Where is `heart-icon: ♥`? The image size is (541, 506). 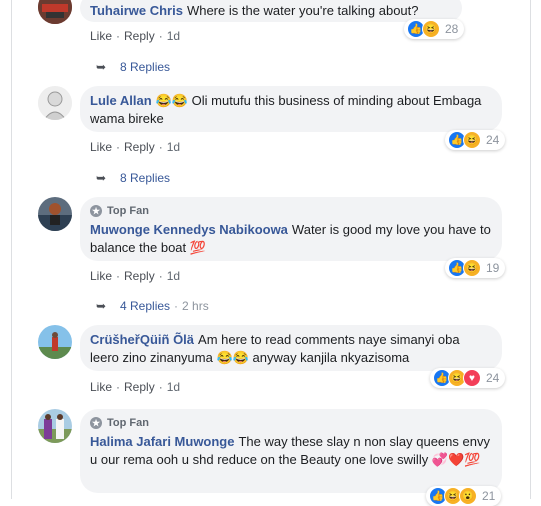
heart-icon: ♥ is located at coordinates (472, 378).